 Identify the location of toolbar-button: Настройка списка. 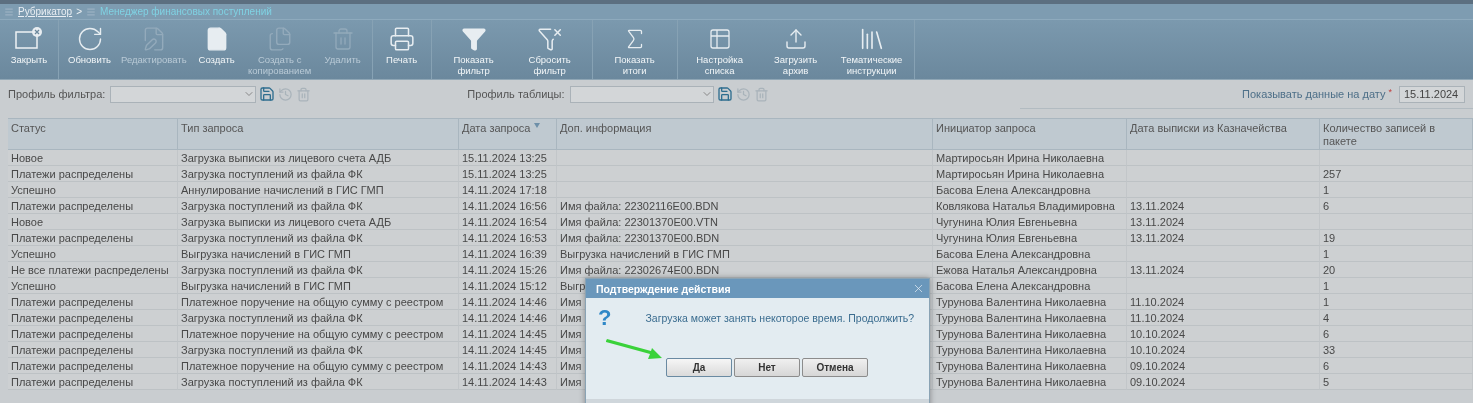
(719, 49).